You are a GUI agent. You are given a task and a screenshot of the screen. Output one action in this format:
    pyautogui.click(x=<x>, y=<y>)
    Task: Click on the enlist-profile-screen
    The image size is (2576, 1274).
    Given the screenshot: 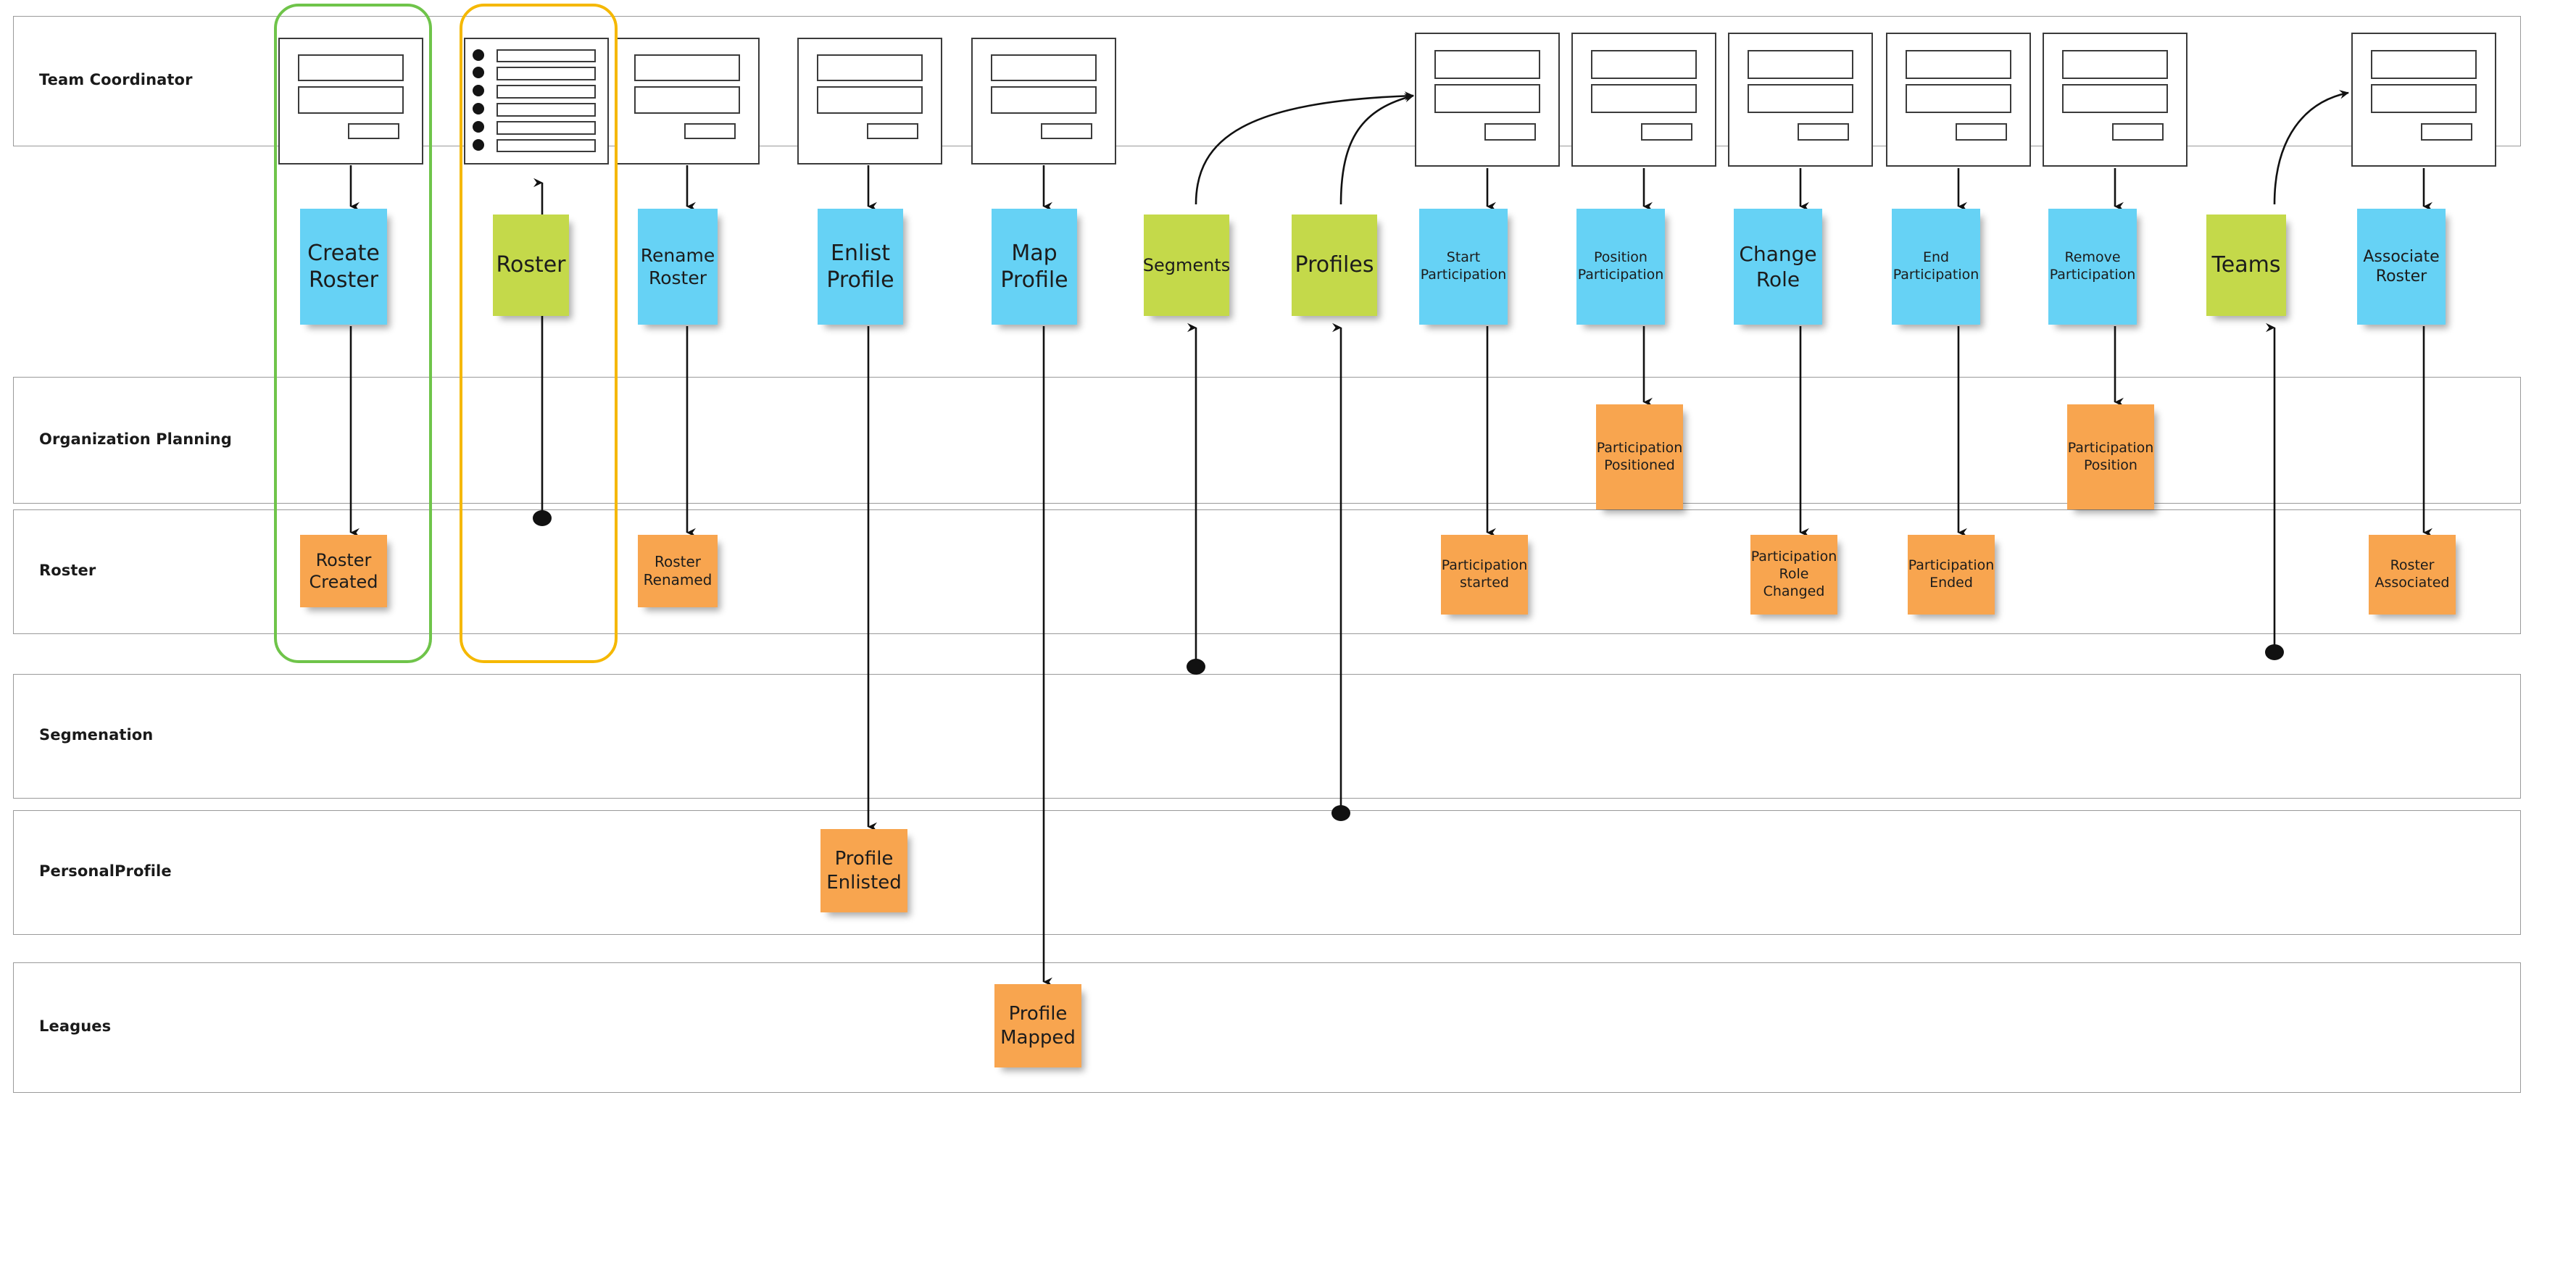 What is the action you would take?
    pyautogui.click(x=869, y=102)
    